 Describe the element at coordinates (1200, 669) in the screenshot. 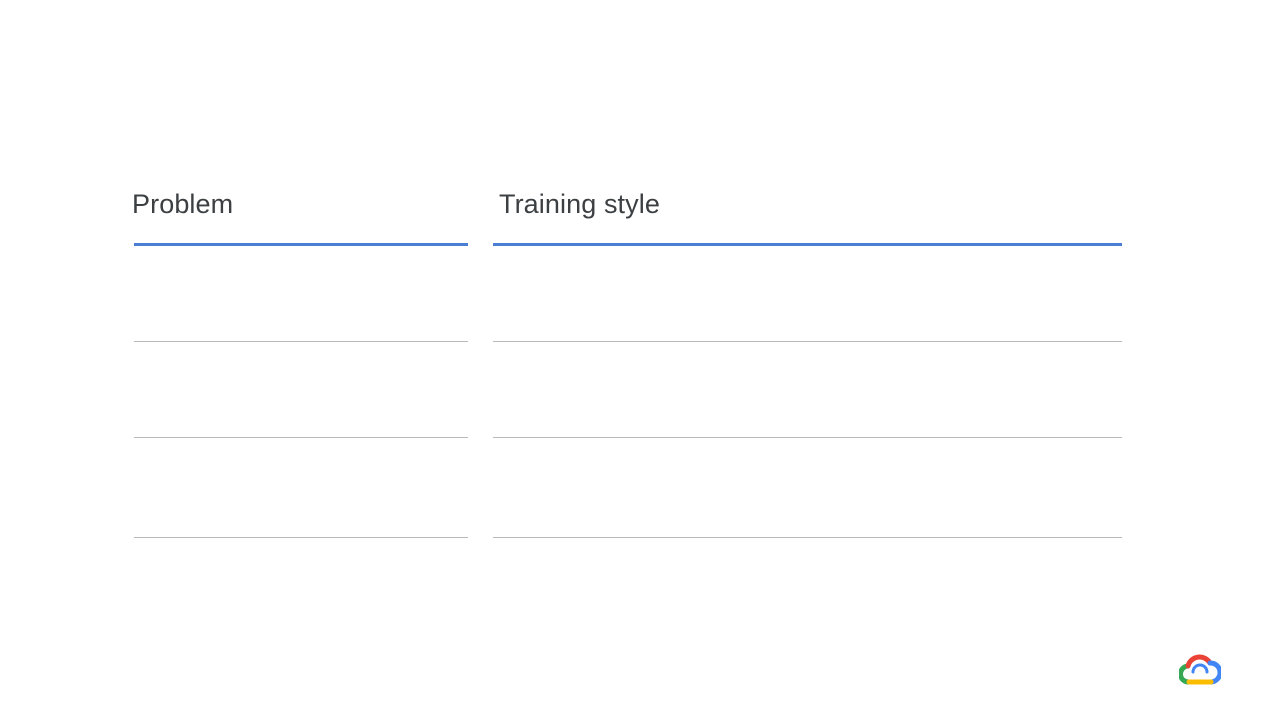

I see `google-cloud-logo-icon` at that location.